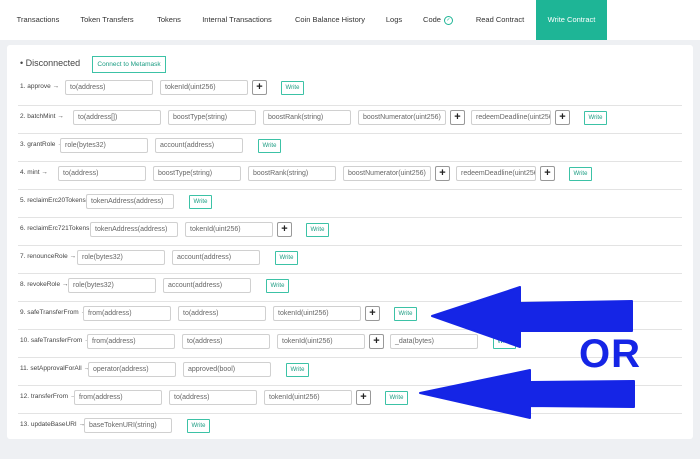 Image resolution: width=700 pixels, height=459 pixels. I want to click on tab-write-contract: Write Contract, so click(571, 20).